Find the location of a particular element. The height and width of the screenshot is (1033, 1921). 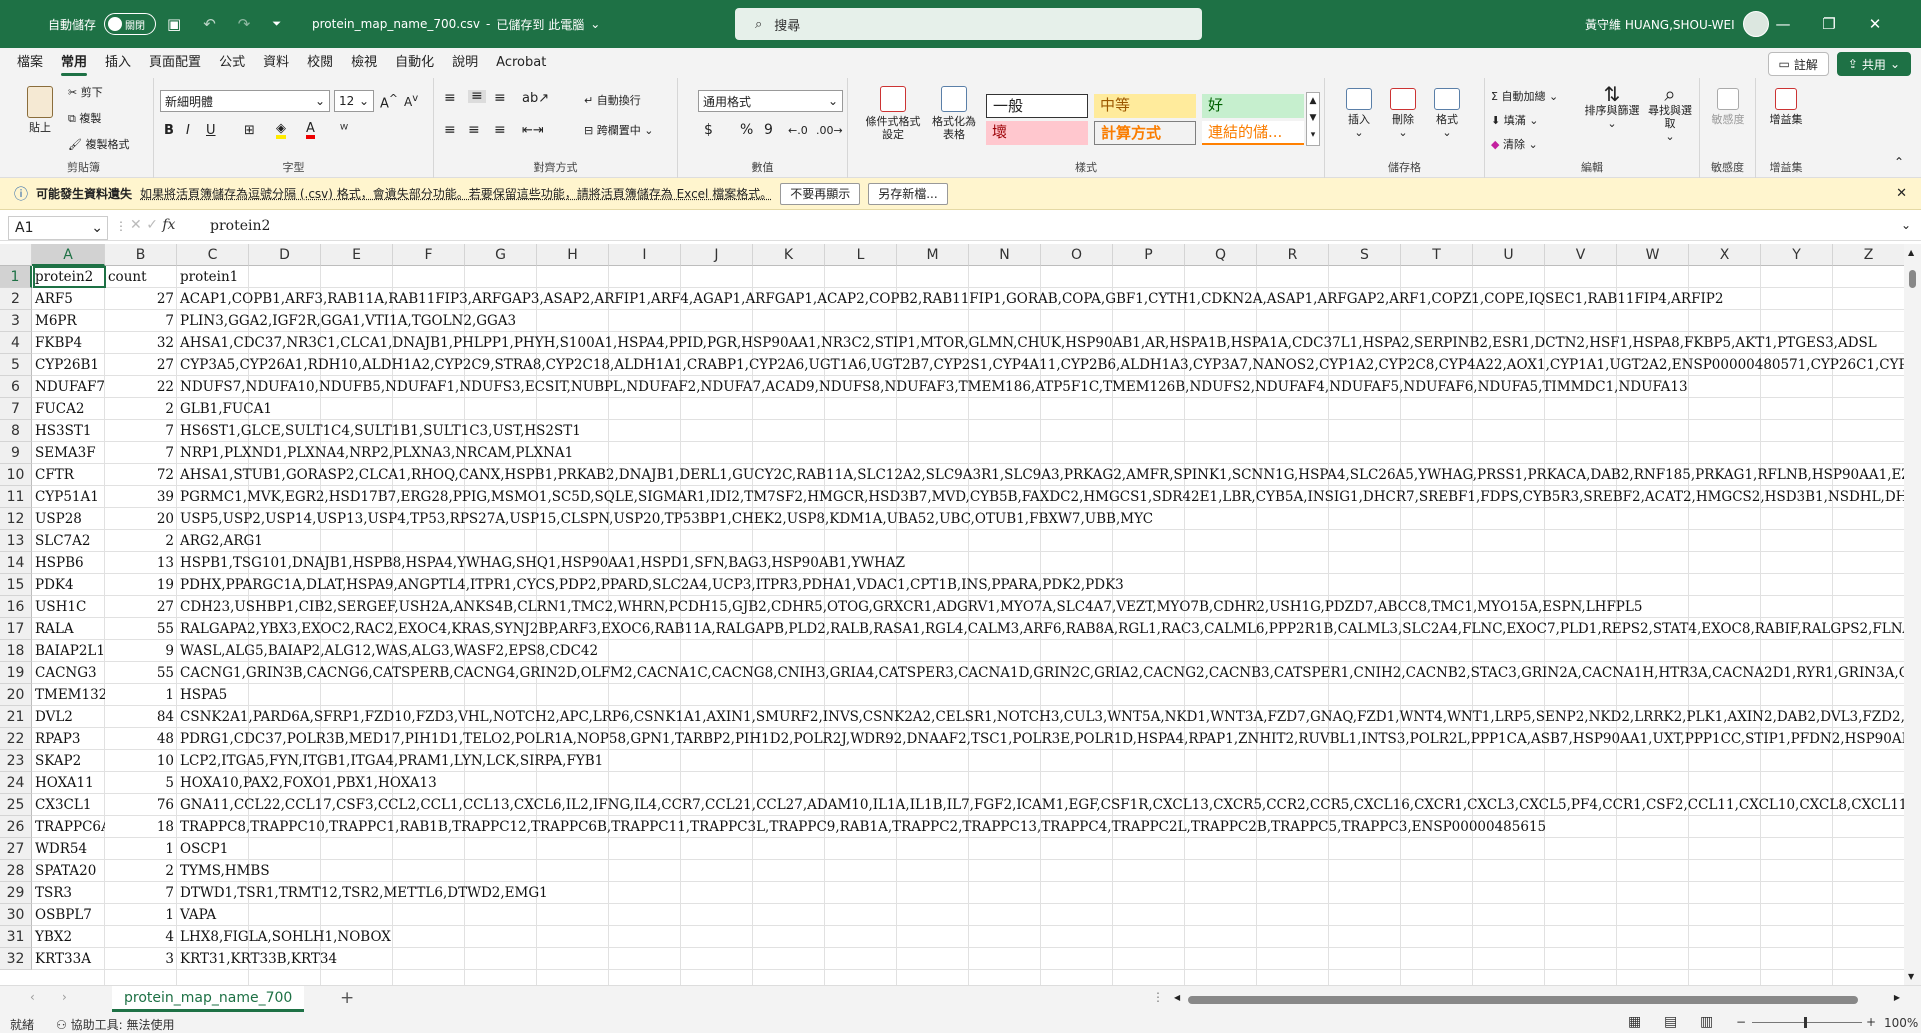

paste-button: 貼上 is located at coordinates (40, 110).